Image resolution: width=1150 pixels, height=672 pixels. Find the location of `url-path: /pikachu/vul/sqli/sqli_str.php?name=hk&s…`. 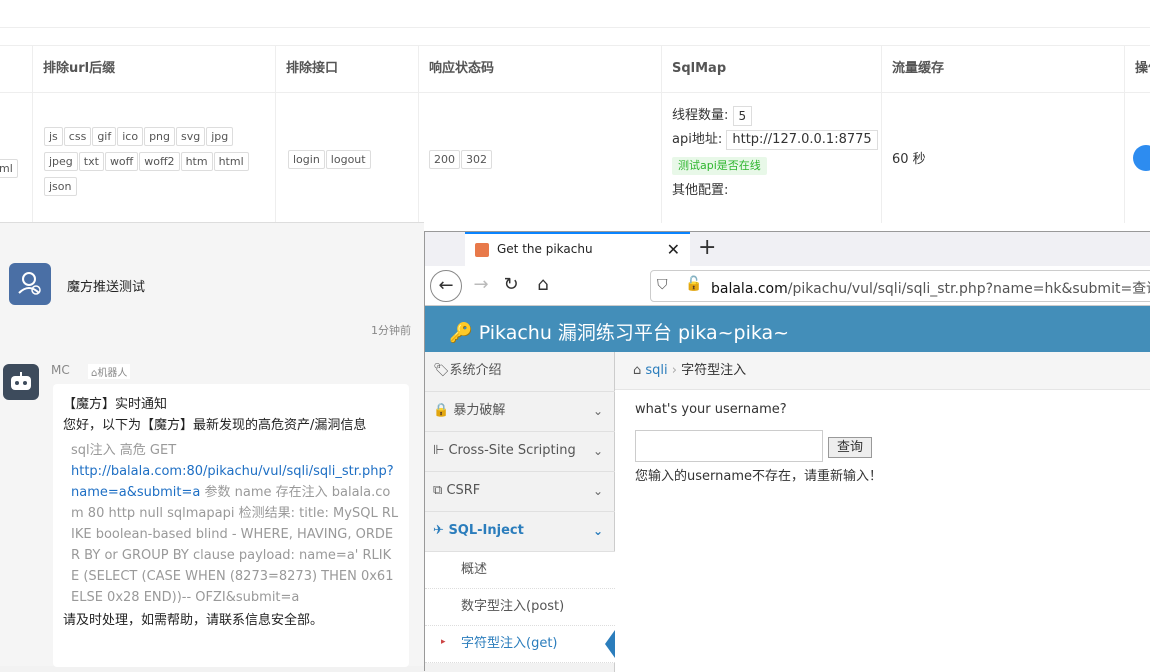

url-path: /pikachu/vul/sqli/sqli_str.php?name=hk&s… is located at coordinates (968, 289).